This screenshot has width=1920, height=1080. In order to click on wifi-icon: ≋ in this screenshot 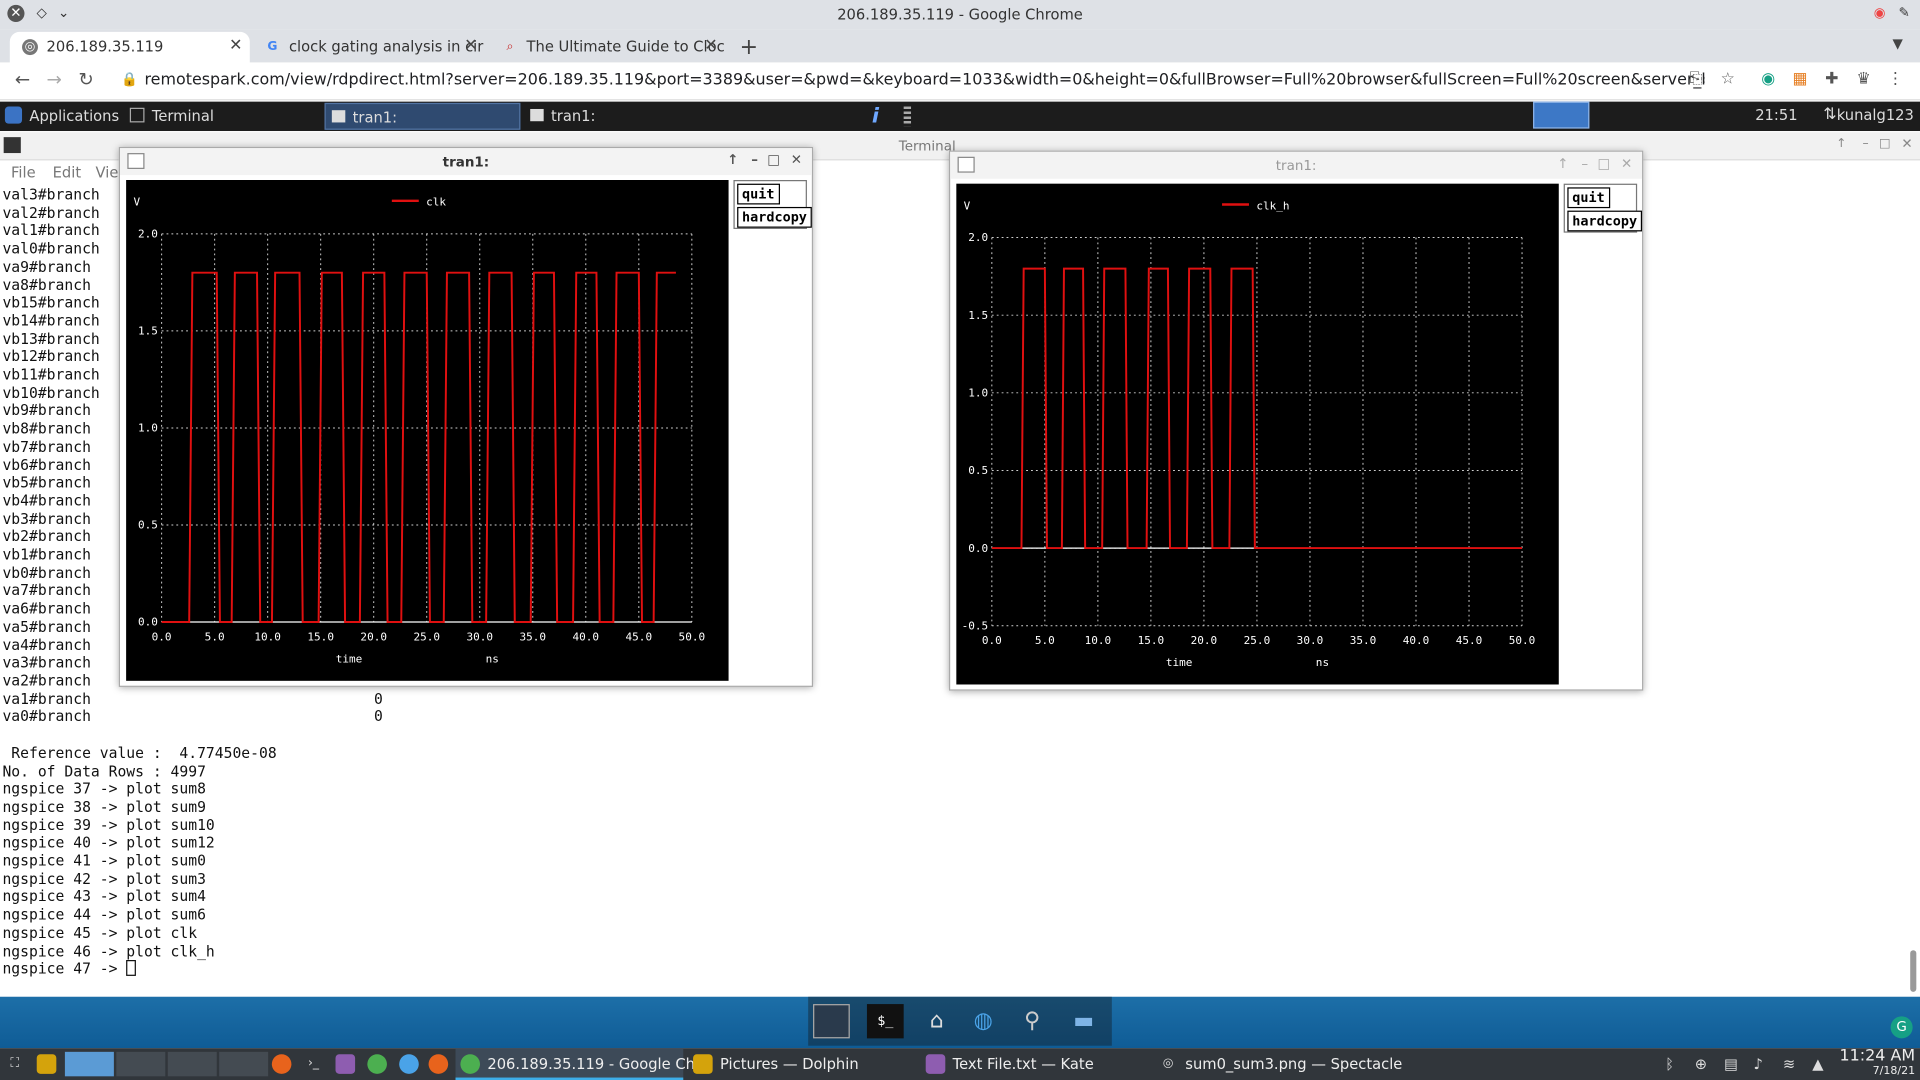, I will do `click(1789, 1064)`.